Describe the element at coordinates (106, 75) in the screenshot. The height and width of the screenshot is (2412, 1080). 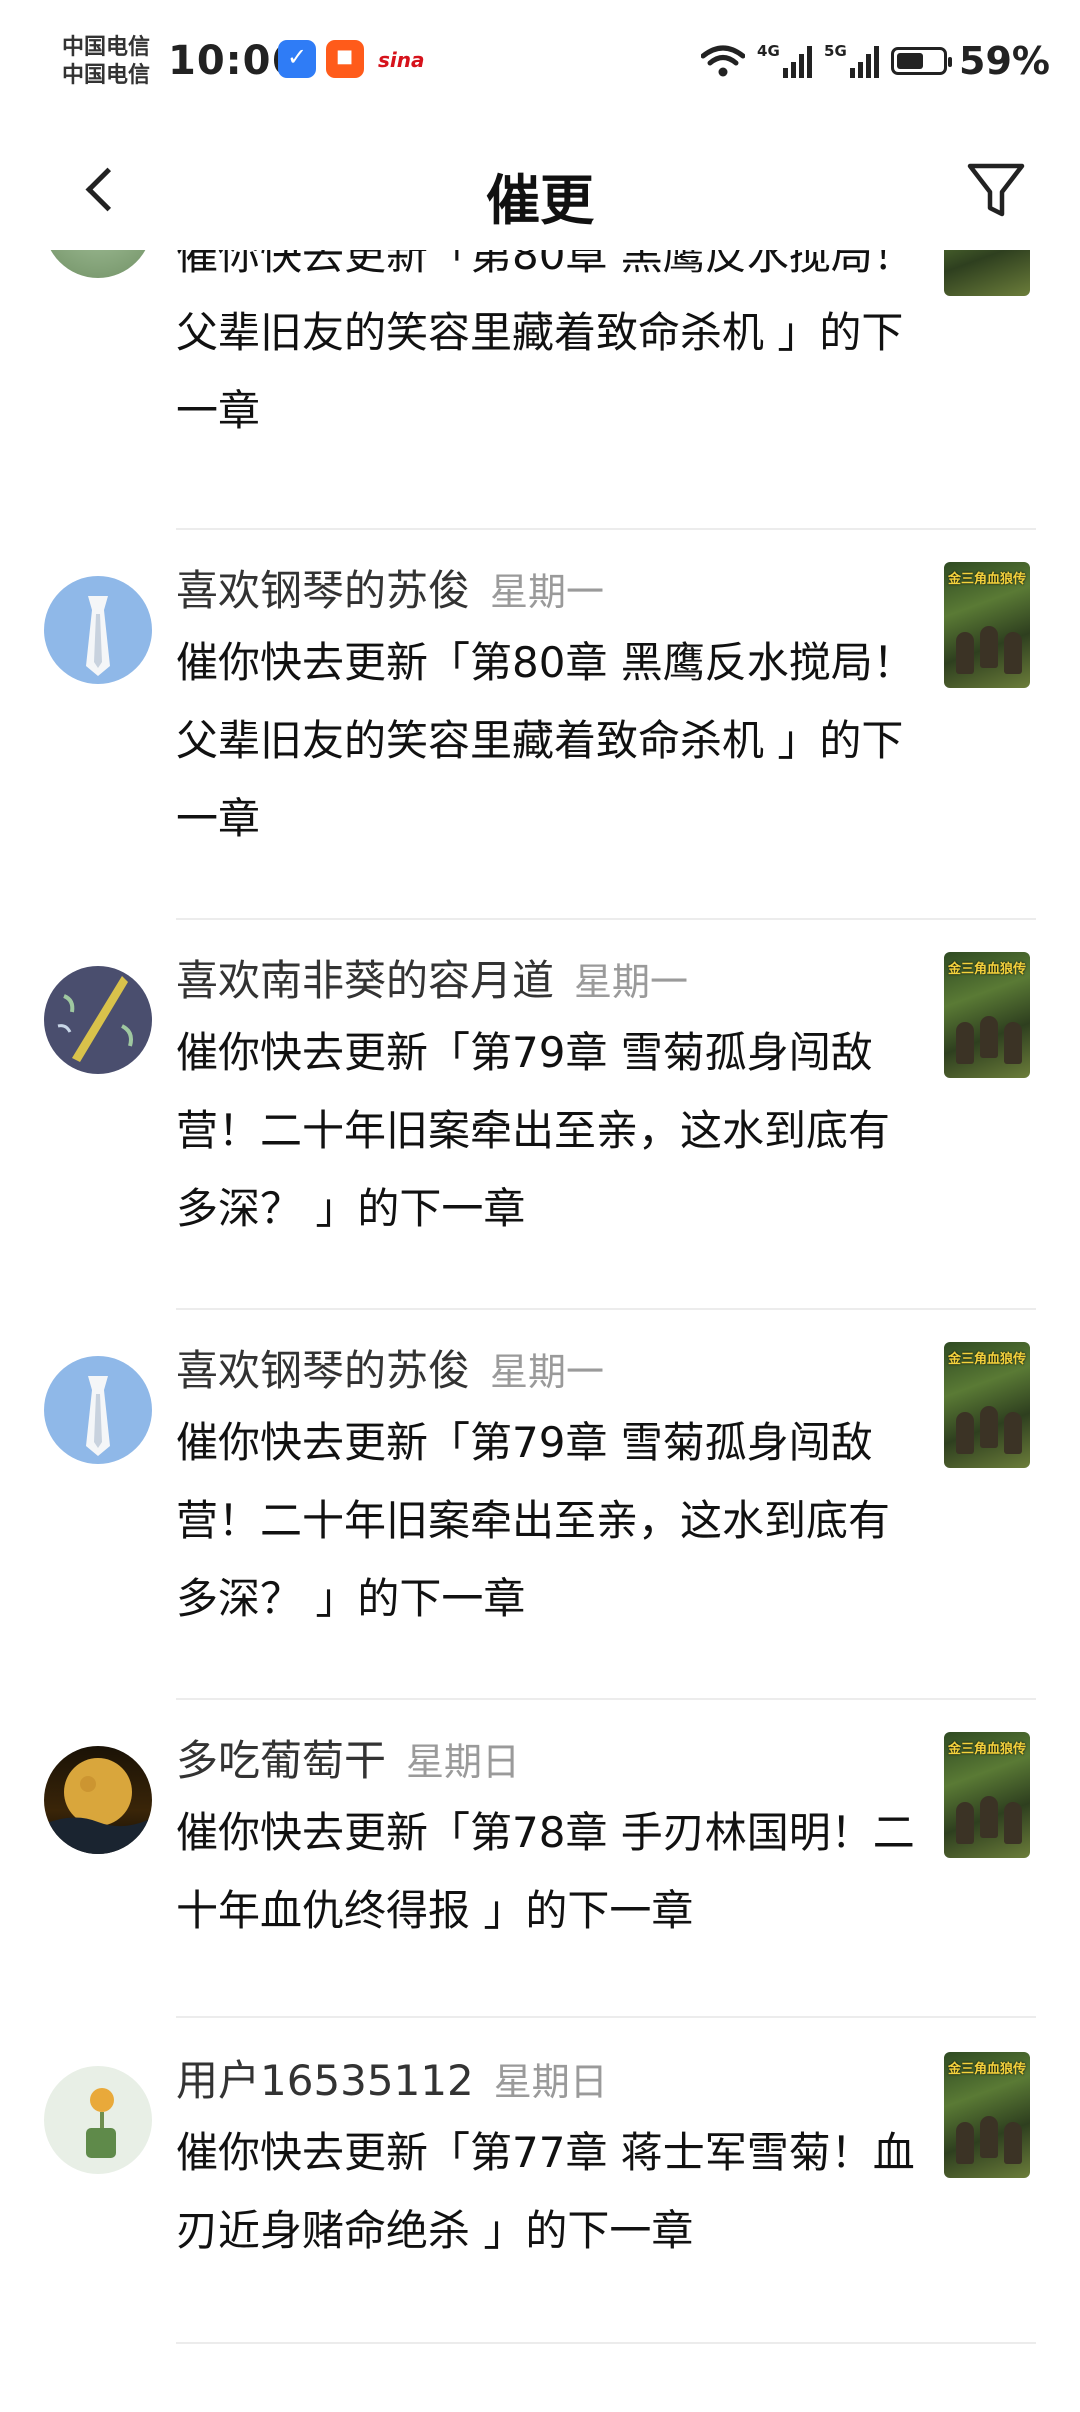
I see `carrier-2: 中国电信` at that location.